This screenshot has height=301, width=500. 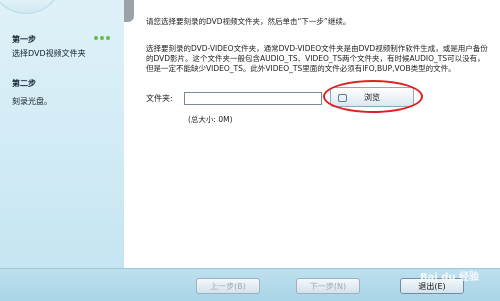 I want to click on prev-button: 上一步(B), so click(x=228, y=286).